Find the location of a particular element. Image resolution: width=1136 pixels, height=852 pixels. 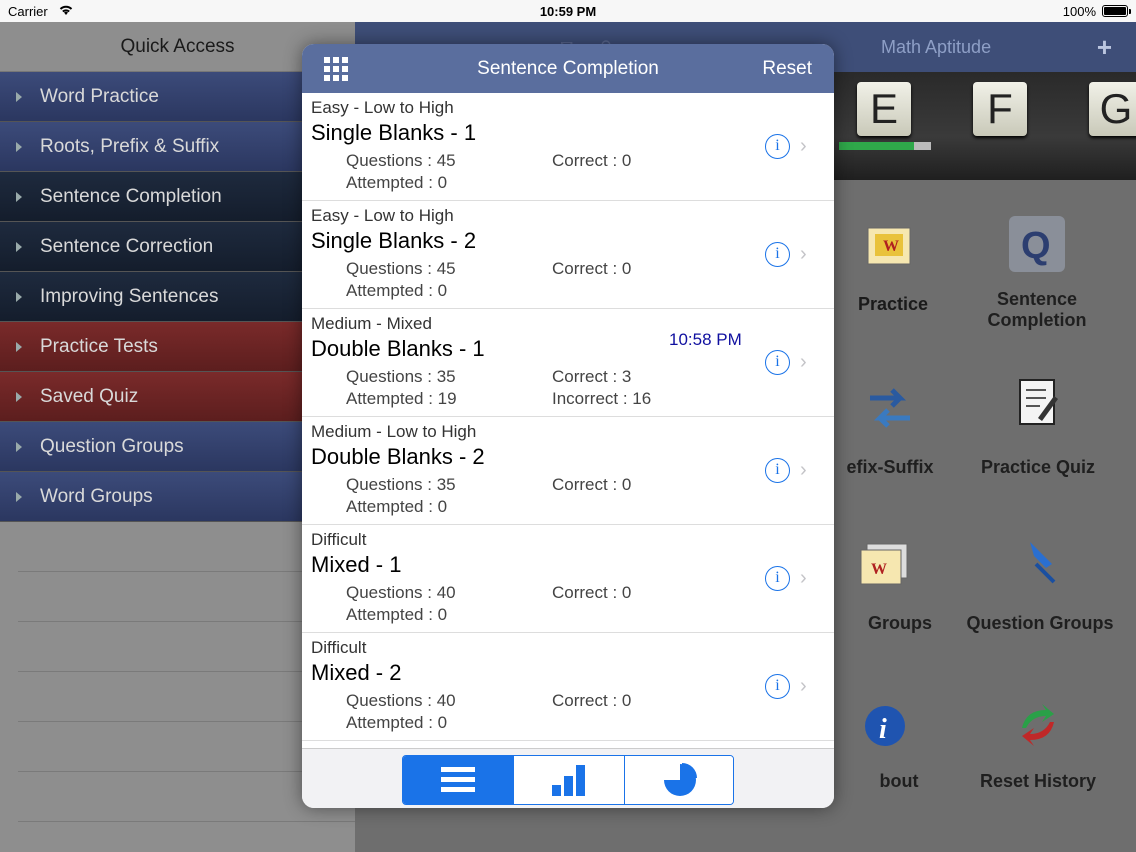

status-bar: Carrier 10:59 PM 100% is located at coordinates (568, 11).